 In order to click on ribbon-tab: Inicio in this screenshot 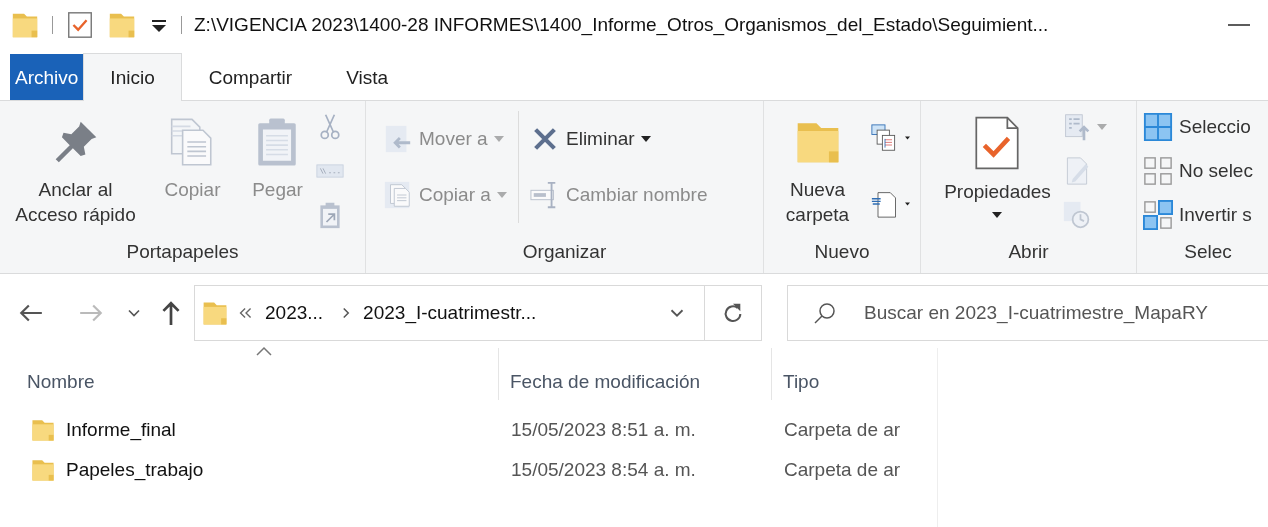, I will do `click(132, 77)`.